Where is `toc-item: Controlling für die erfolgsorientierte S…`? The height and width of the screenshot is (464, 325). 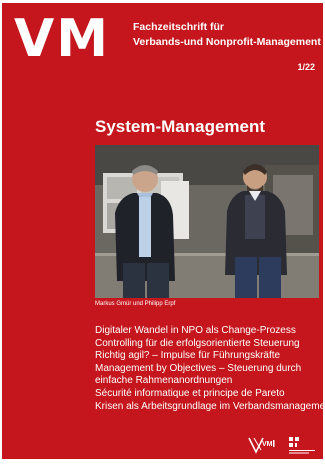
toc-item: Controlling für die erfolgsorientierte S… is located at coordinates (197, 343).